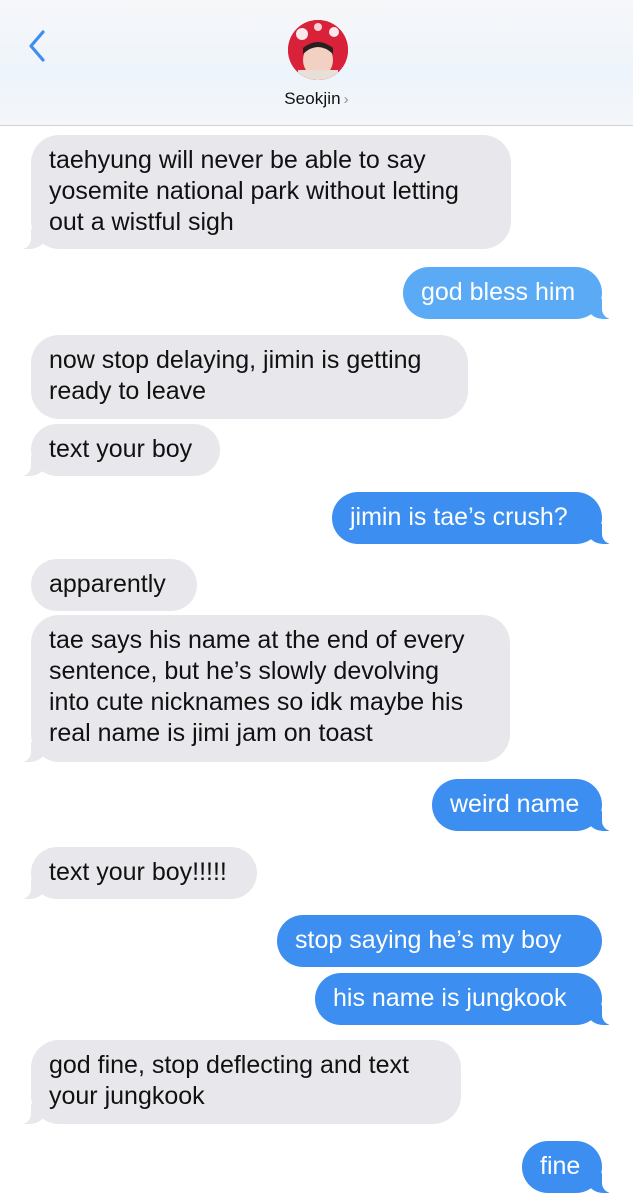  Describe the element at coordinates (523, 805) in the screenshot. I see `message-bubble-sent: weird name` at that location.